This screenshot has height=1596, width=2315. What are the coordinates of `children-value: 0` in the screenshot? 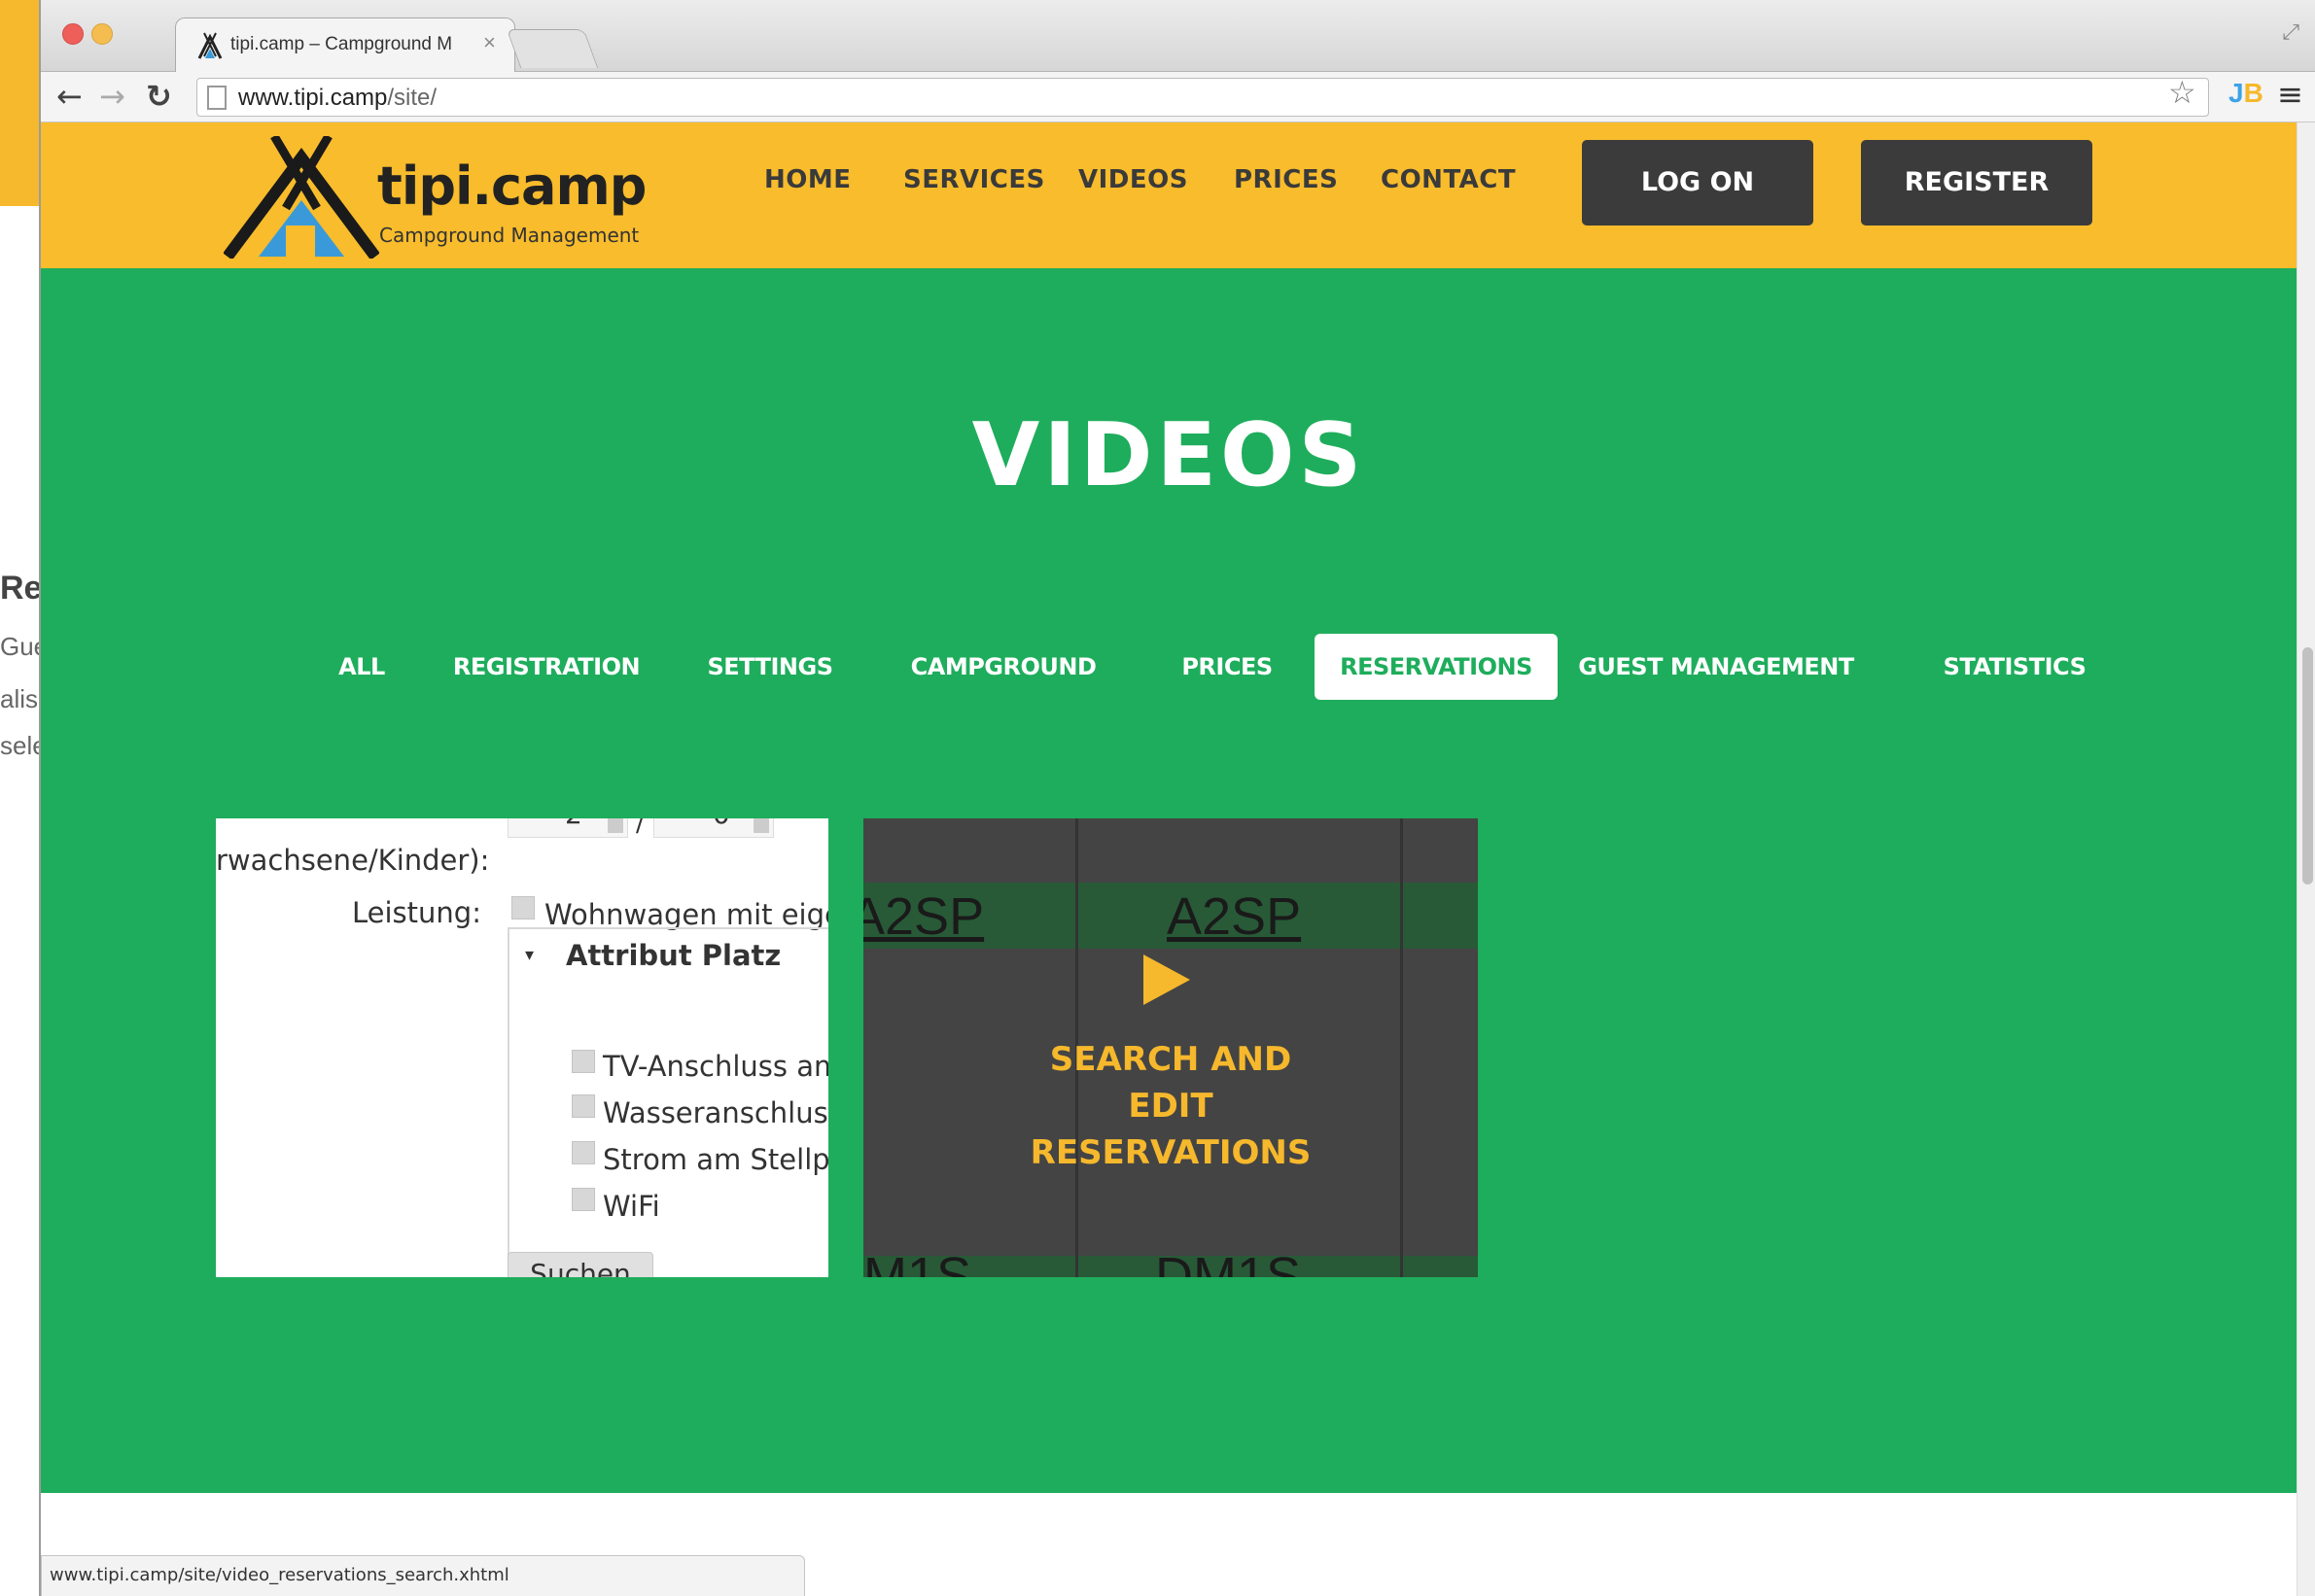 It's located at (721, 824).